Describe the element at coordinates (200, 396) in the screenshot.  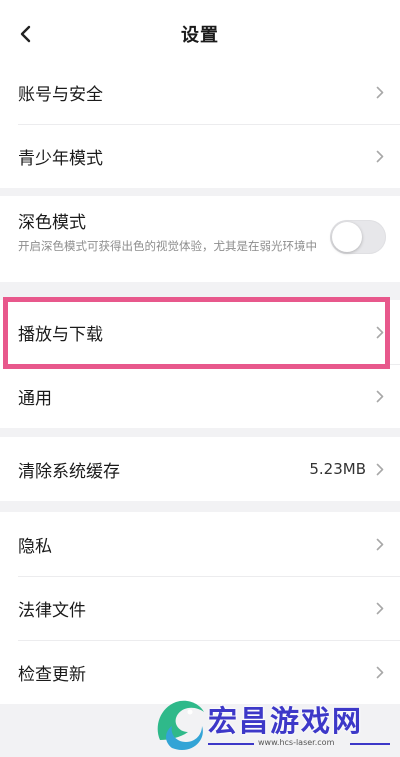
I see `settings-item-general: 通用` at that location.